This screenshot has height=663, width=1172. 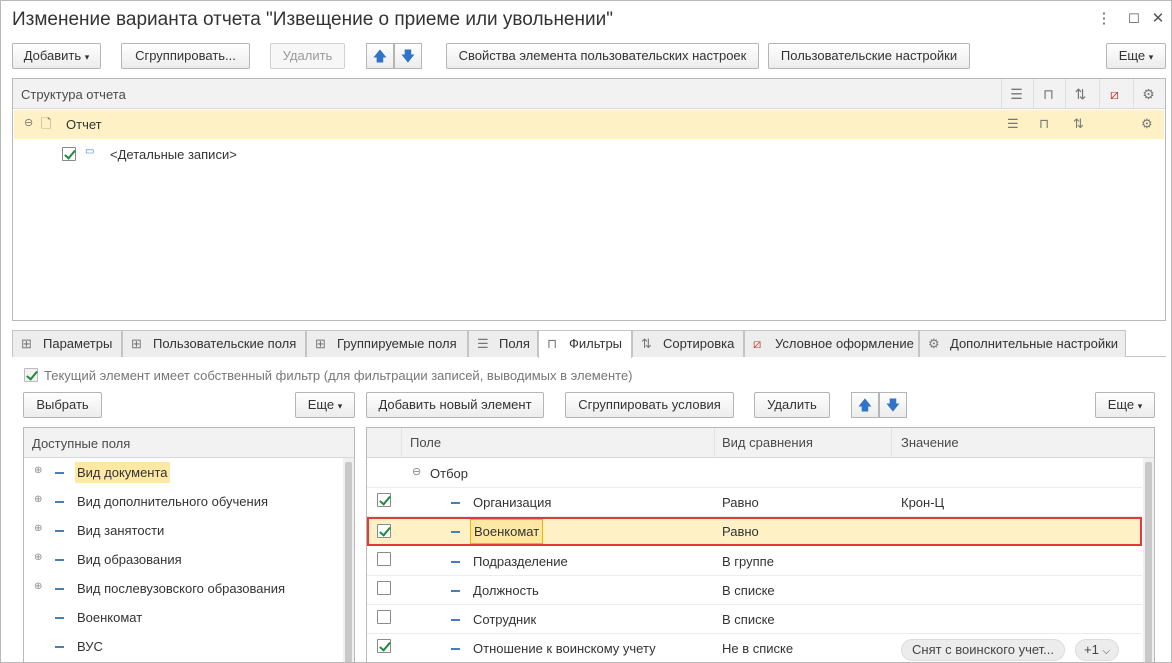 What do you see at coordinates (1121, 404) in the screenshot?
I see `more-label: Еще` at bounding box center [1121, 404].